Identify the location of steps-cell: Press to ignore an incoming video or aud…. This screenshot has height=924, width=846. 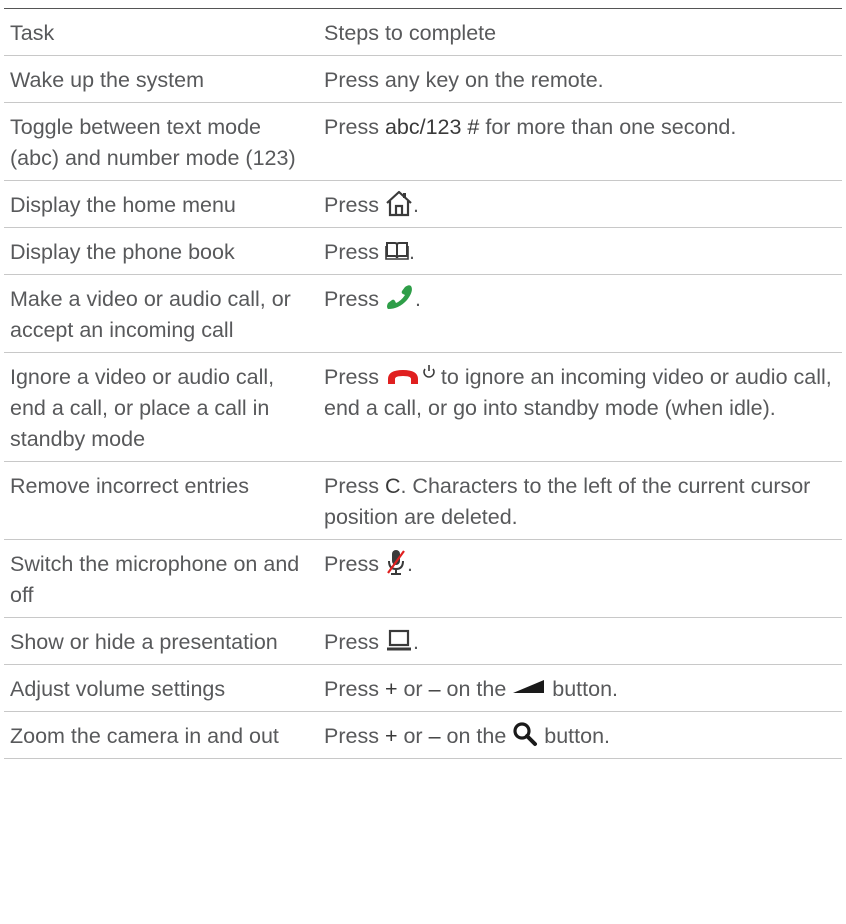
(580, 407).